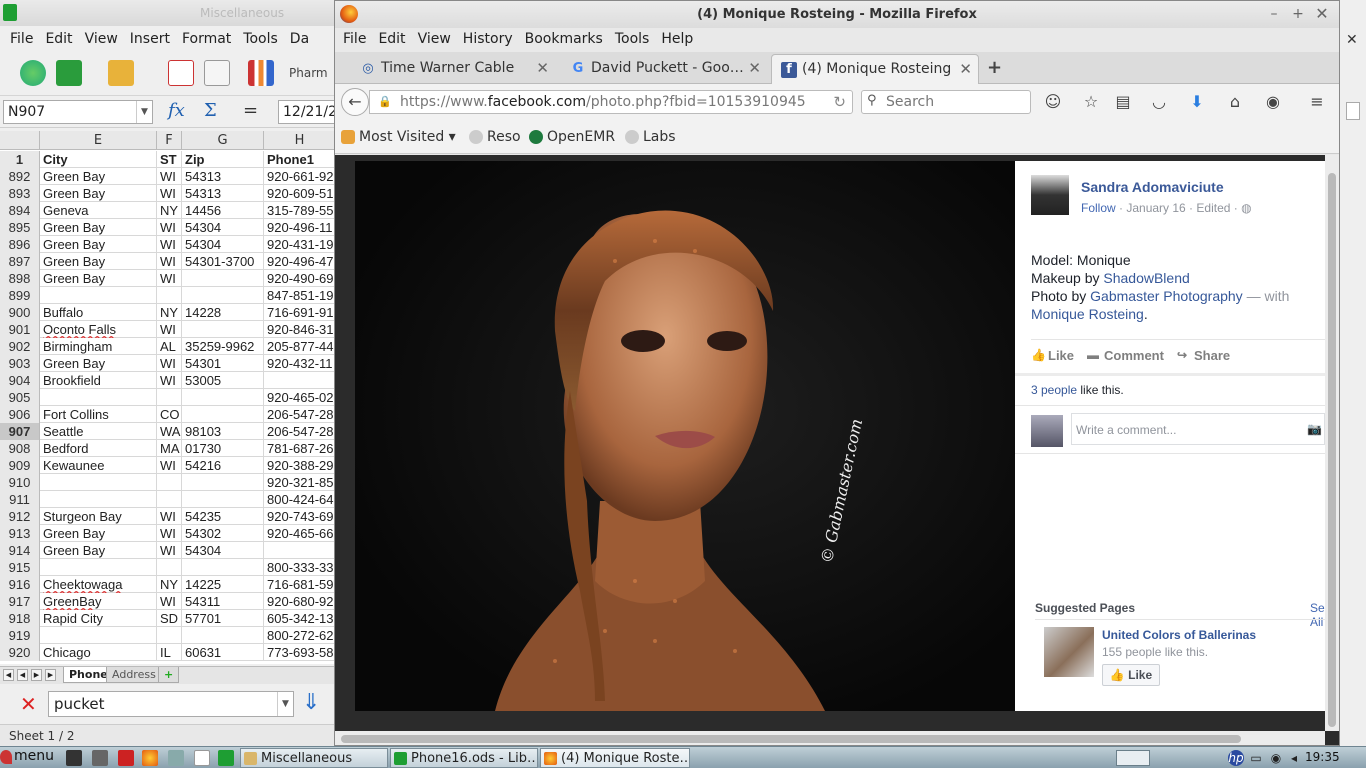 The height and width of the screenshot is (768, 1366). Describe the element at coordinates (20, 635) in the screenshot. I see `row-number: 919` at that location.